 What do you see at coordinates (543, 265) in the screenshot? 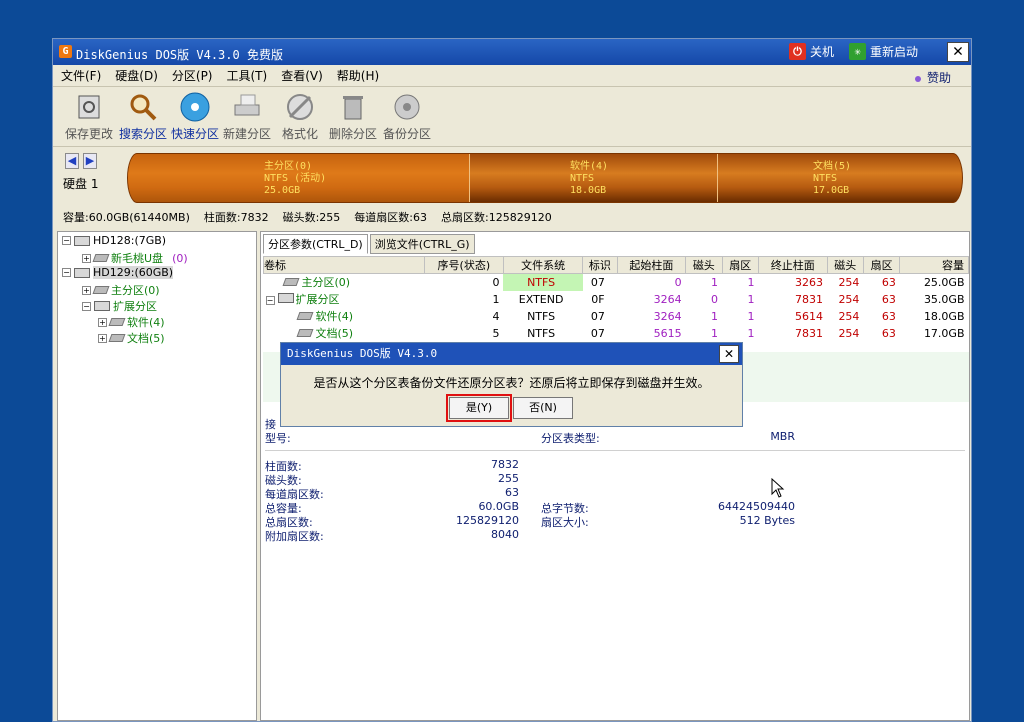
I see `col-fs: 文件系统` at bounding box center [543, 265].